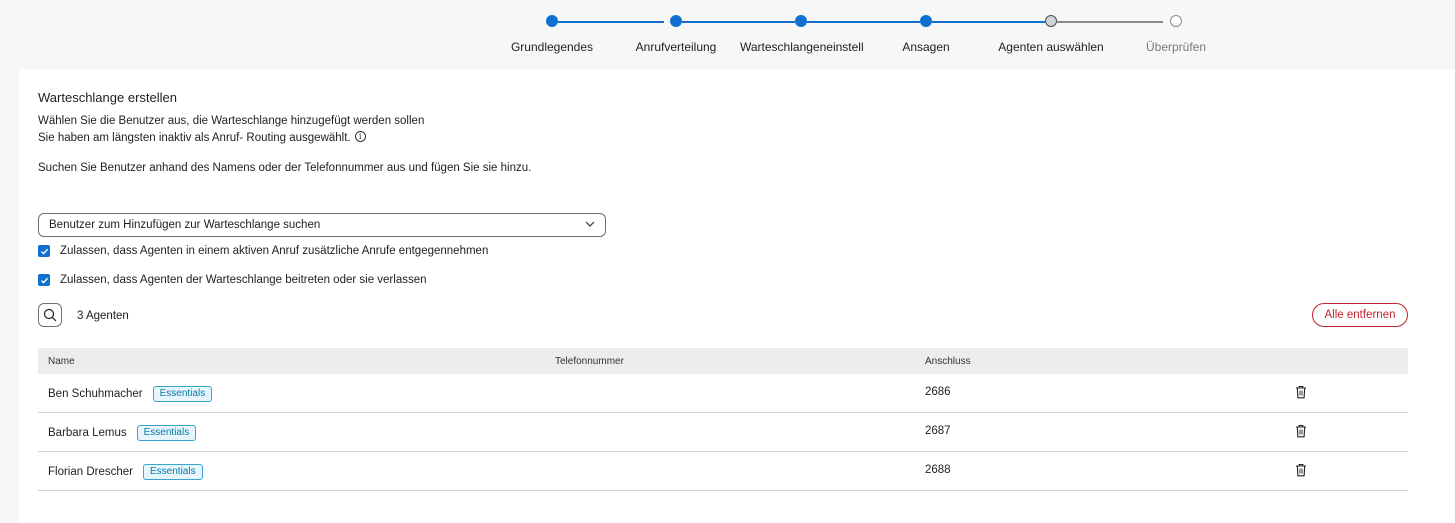 The image size is (1455, 523). What do you see at coordinates (103, 316) in the screenshot?
I see `agent-count: 3 Agenten` at bounding box center [103, 316].